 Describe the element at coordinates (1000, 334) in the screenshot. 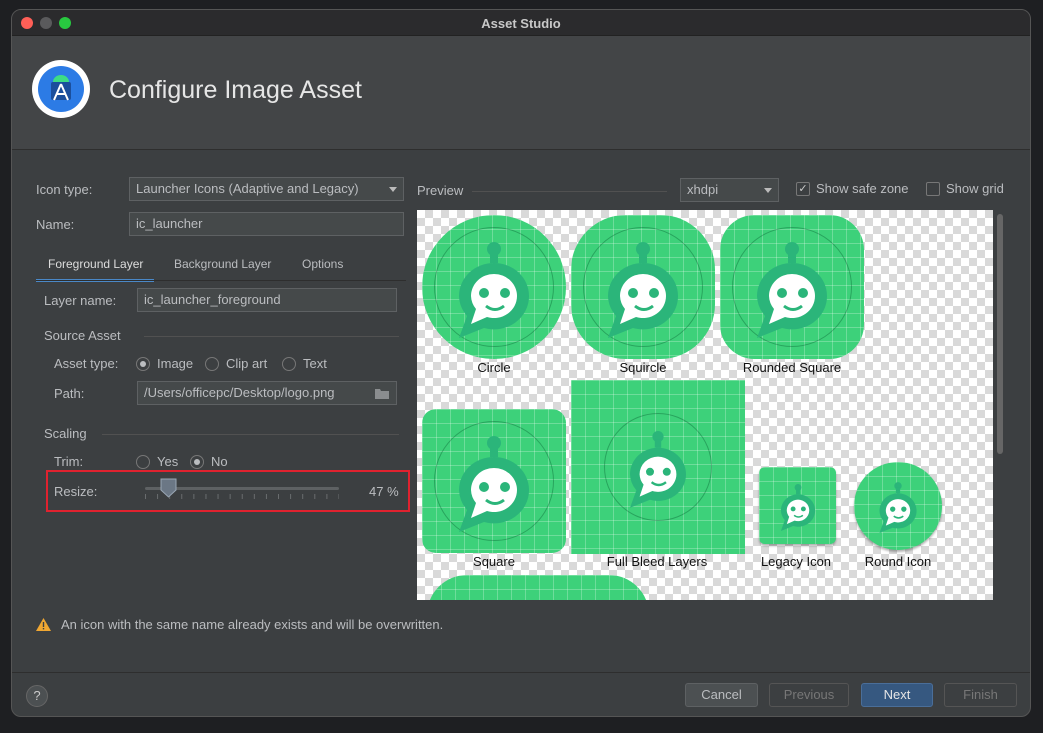

I see `preview-scrollbar-thumb` at that location.